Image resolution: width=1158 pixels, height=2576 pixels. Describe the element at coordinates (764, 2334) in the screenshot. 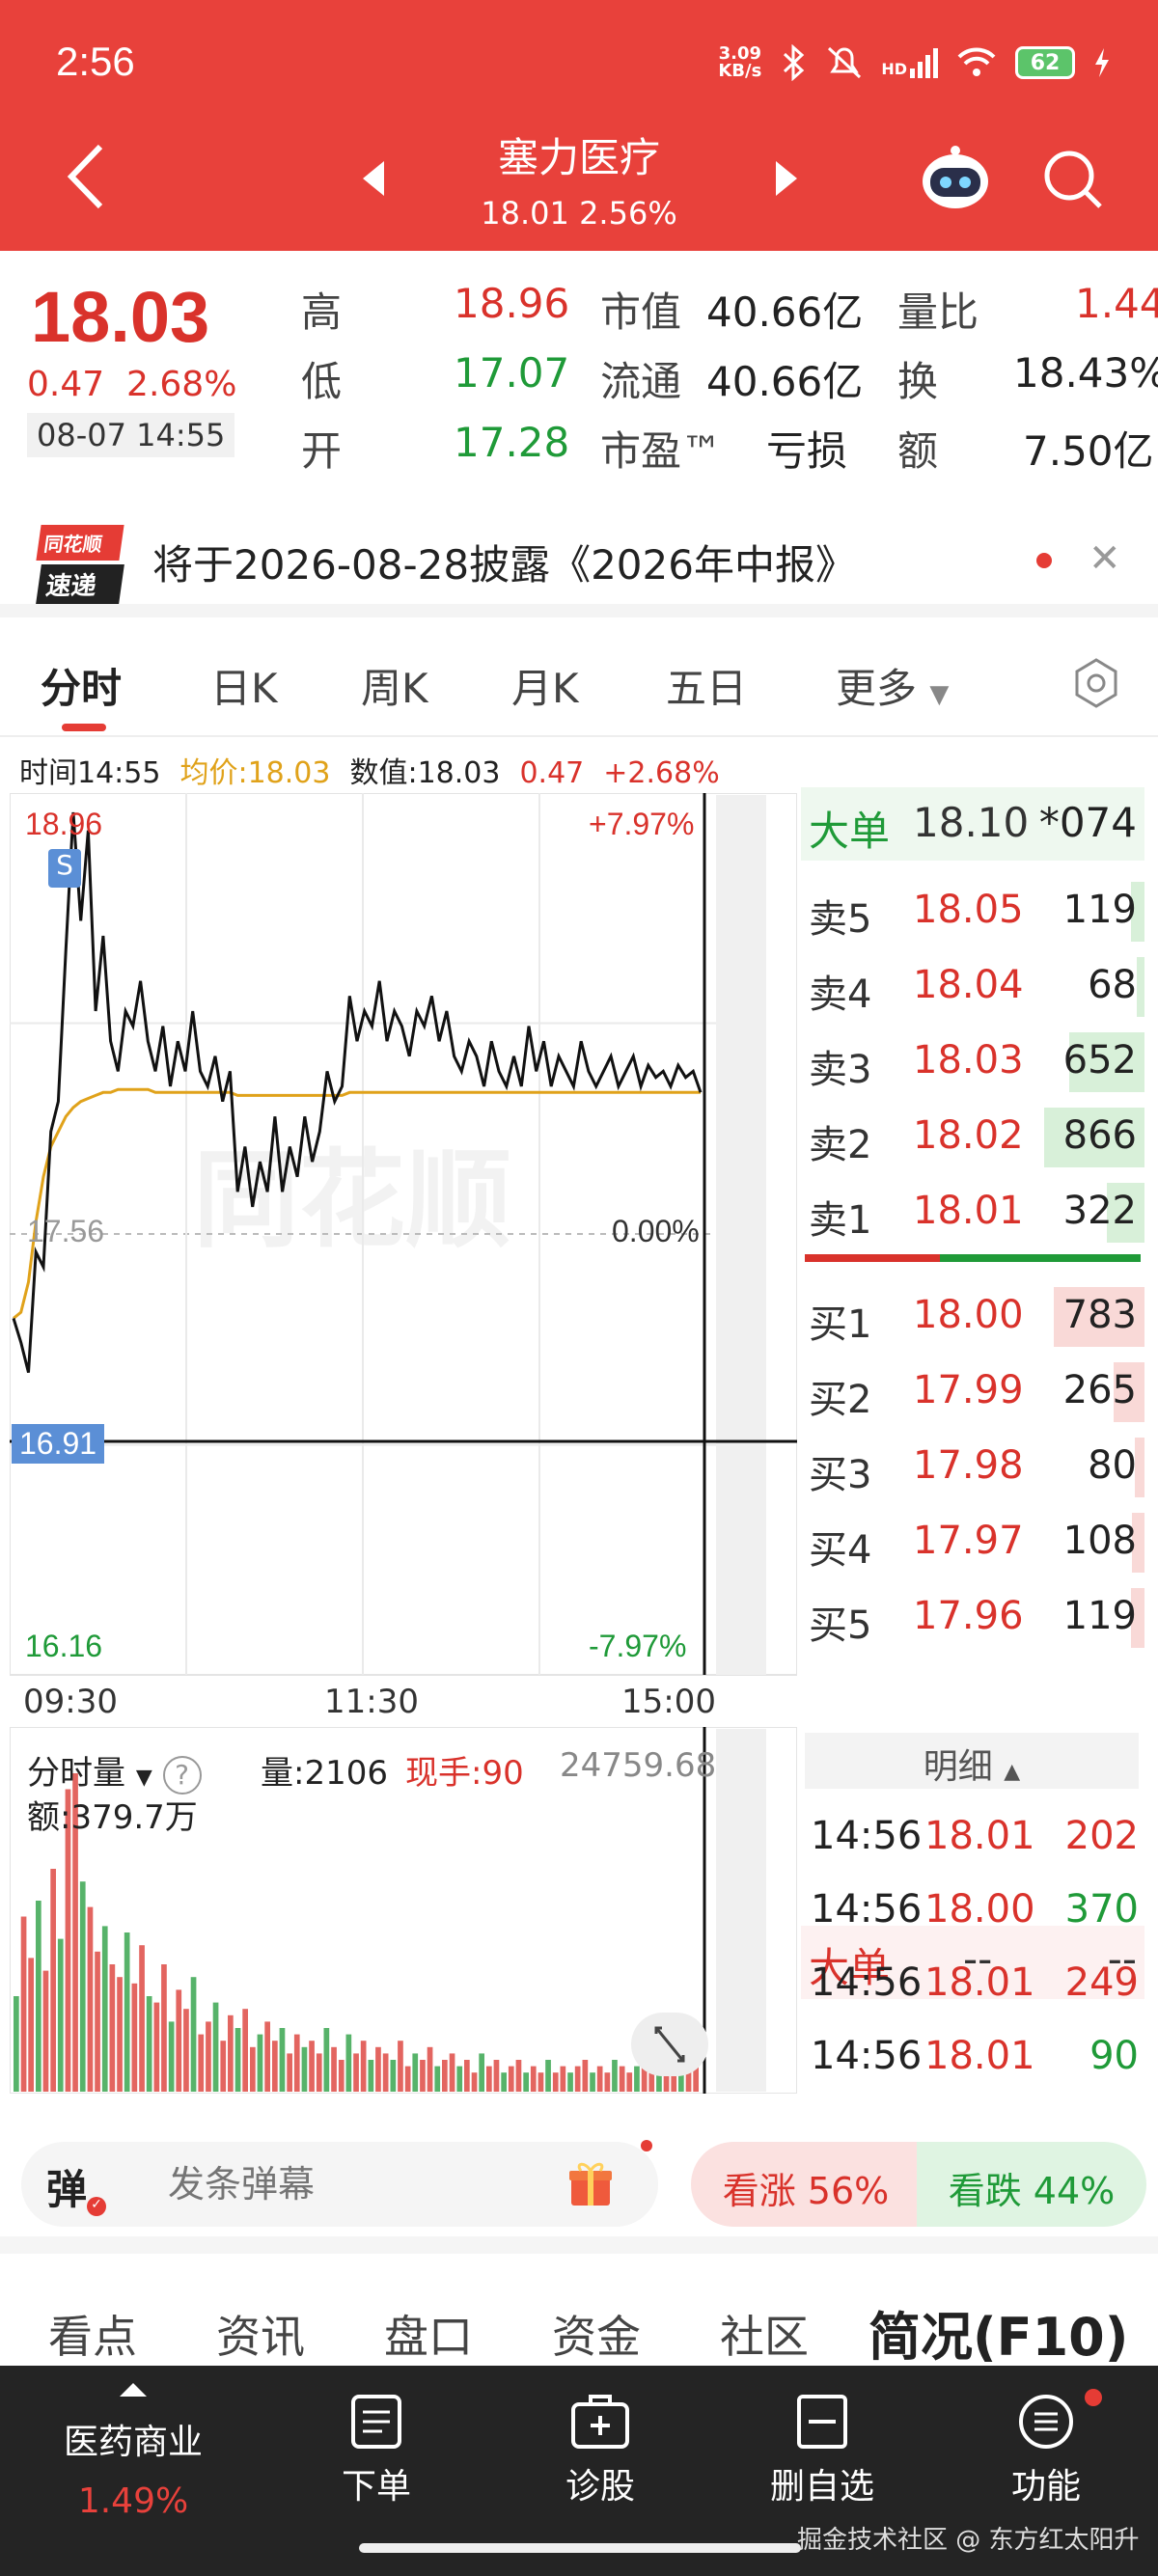

I see `tab-community: 社区` at that location.